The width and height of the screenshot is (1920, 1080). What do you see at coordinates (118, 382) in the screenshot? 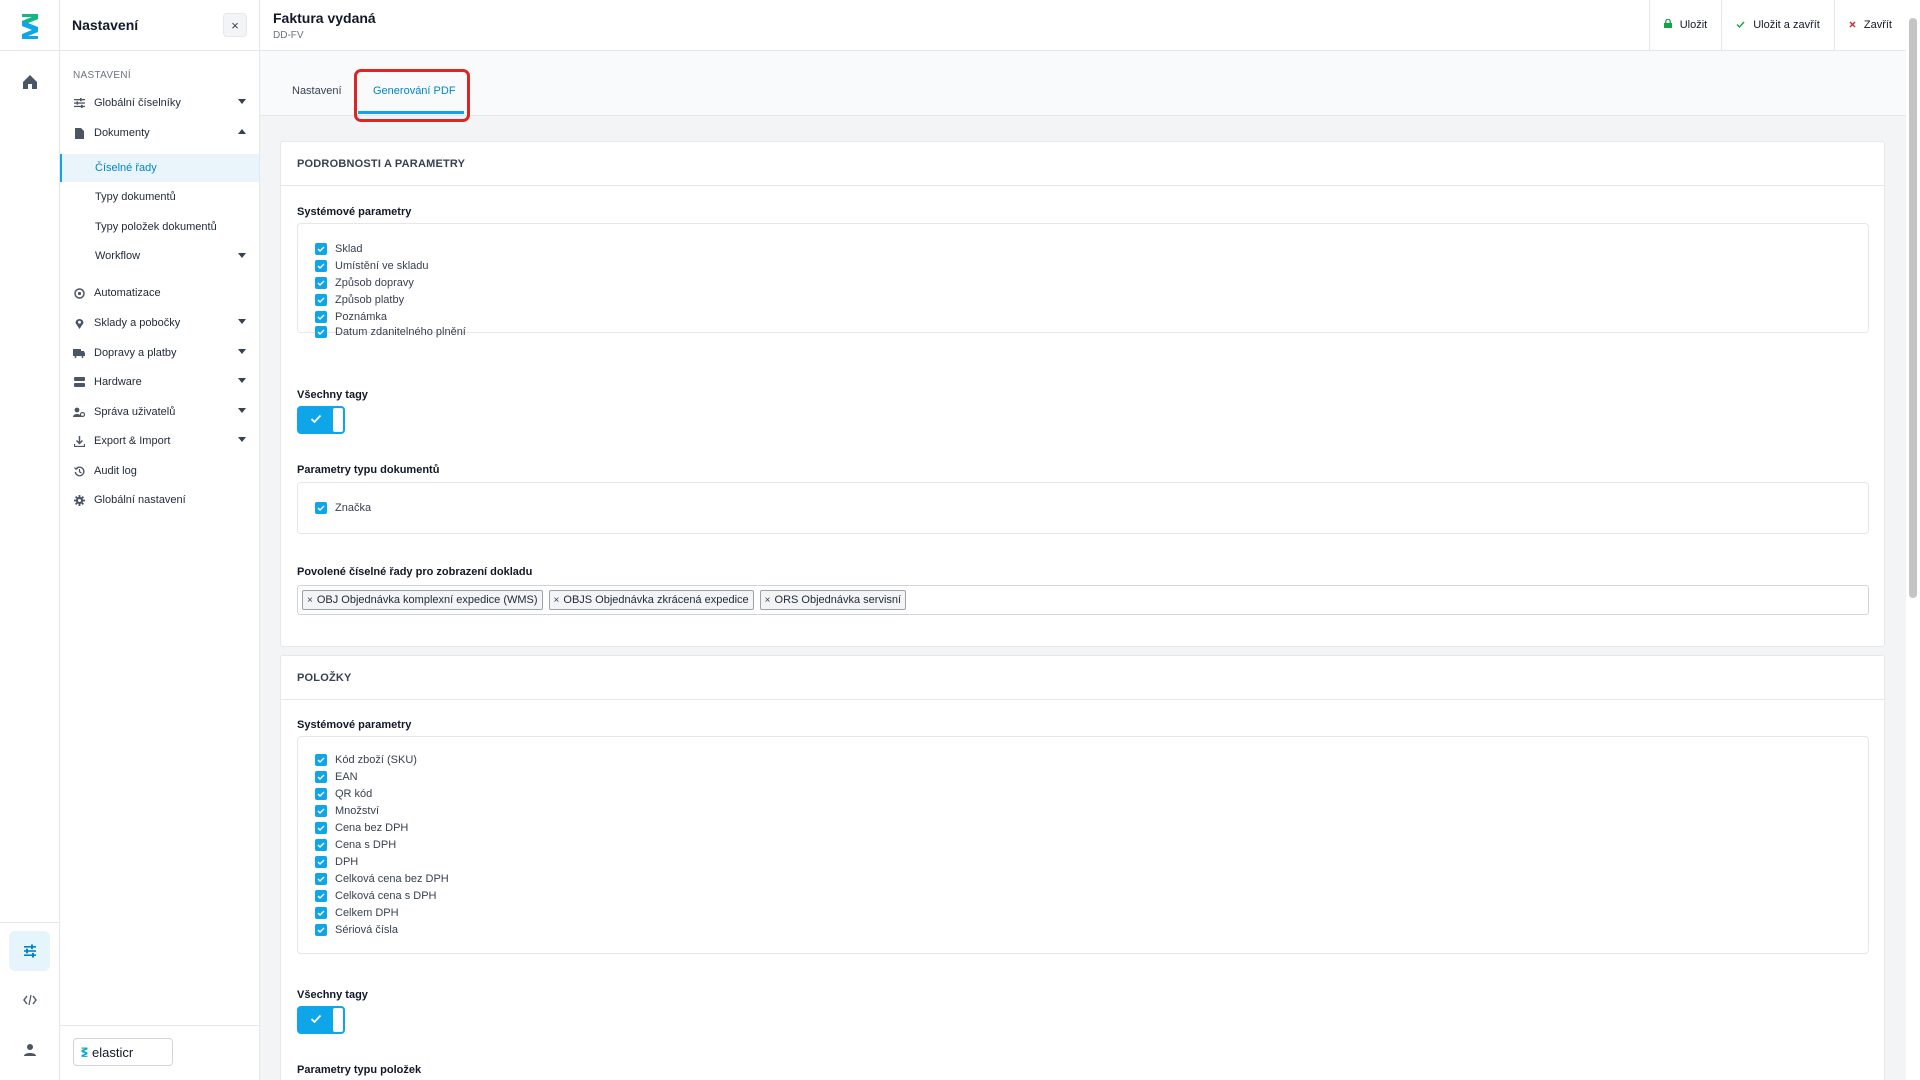
I see `sidebar-item-label: Hardware` at bounding box center [118, 382].